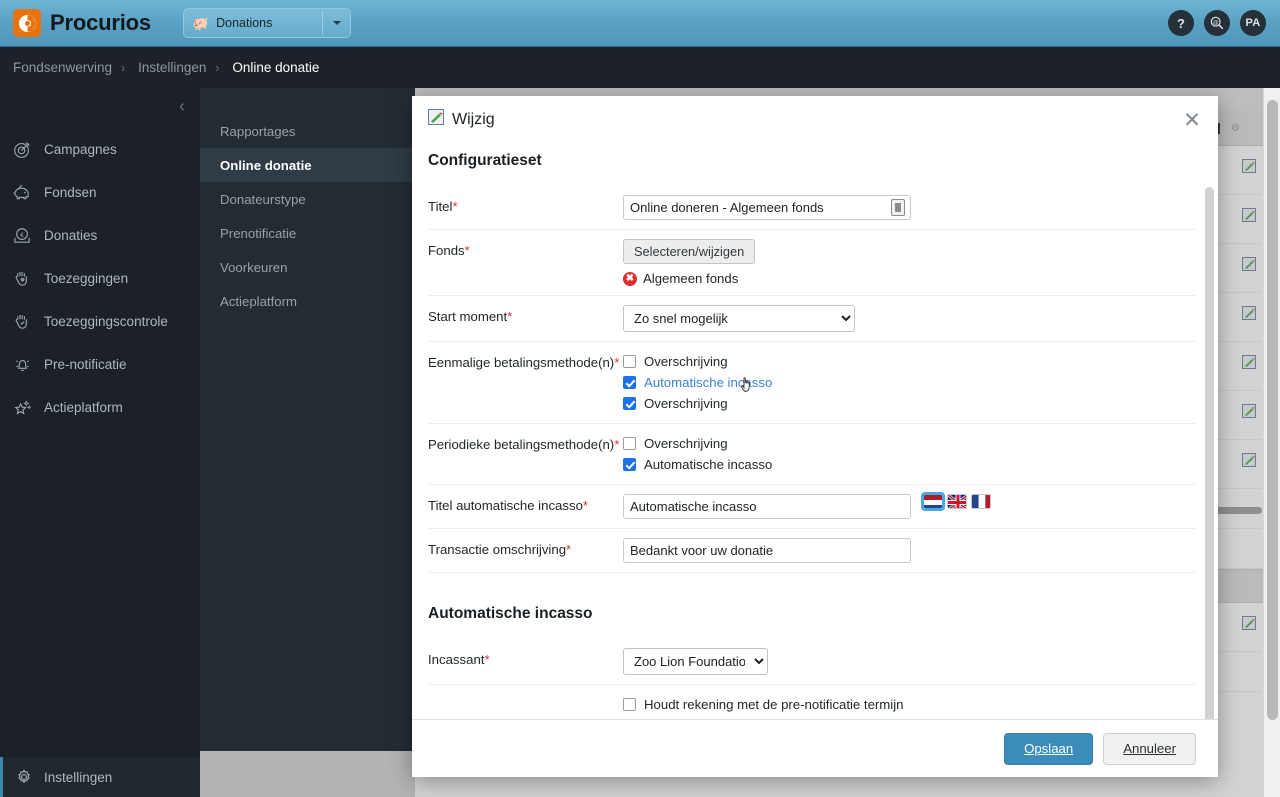 The image size is (1280, 797). I want to click on flag-gb-icon, so click(957, 501).